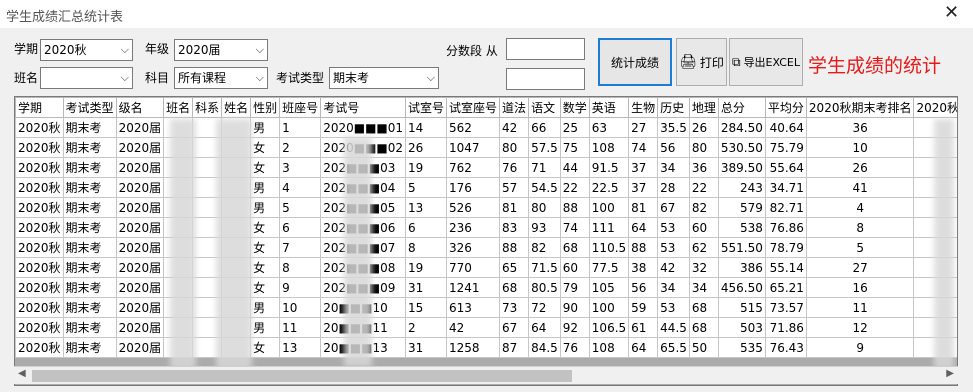  What do you see at coordinates (785, 207) in the screenshot?
I see `table-cell: 82.71` at bounding box center [785, 207].